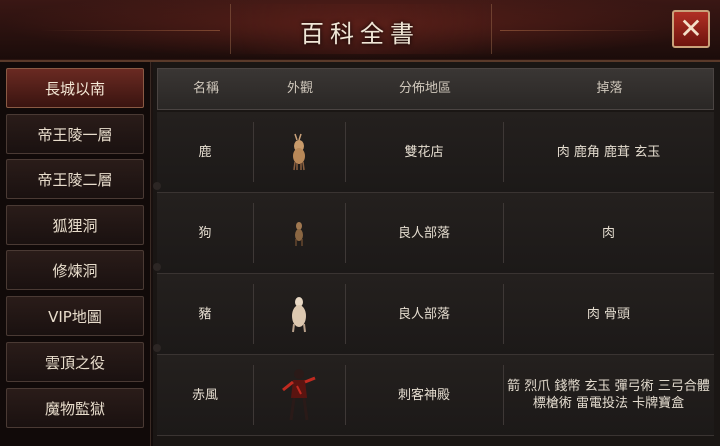  I want to click on header-appearance: 外觀, so click(299, 88).